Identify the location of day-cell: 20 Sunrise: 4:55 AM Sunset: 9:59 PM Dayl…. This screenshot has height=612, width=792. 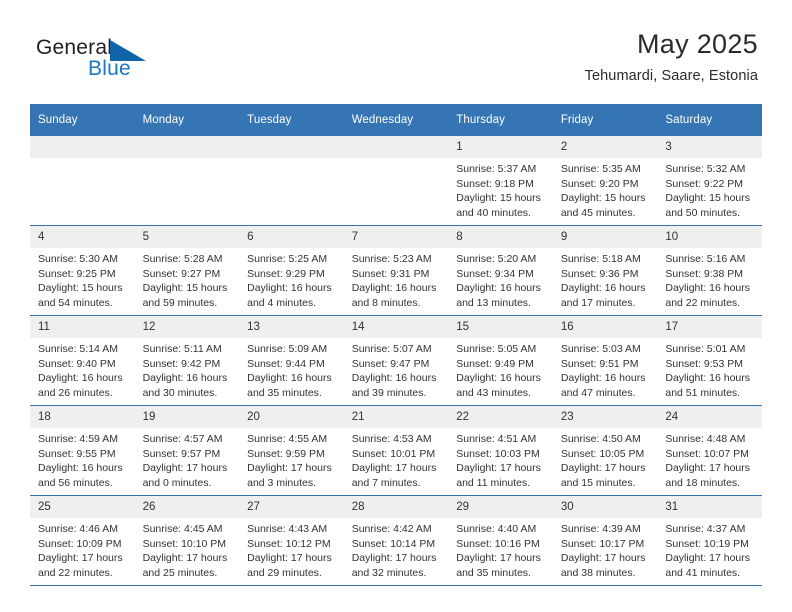
(291, 450).